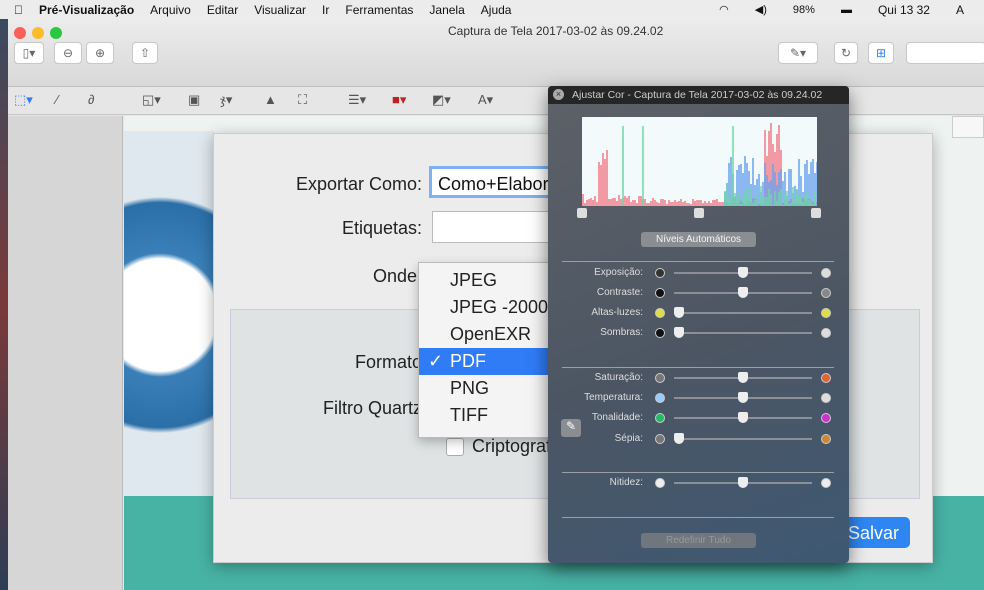 The height and width of the screenshot is (590, 984). I want to click on format-option-jpeg2000: JPEG -2000, so click(488, 307).